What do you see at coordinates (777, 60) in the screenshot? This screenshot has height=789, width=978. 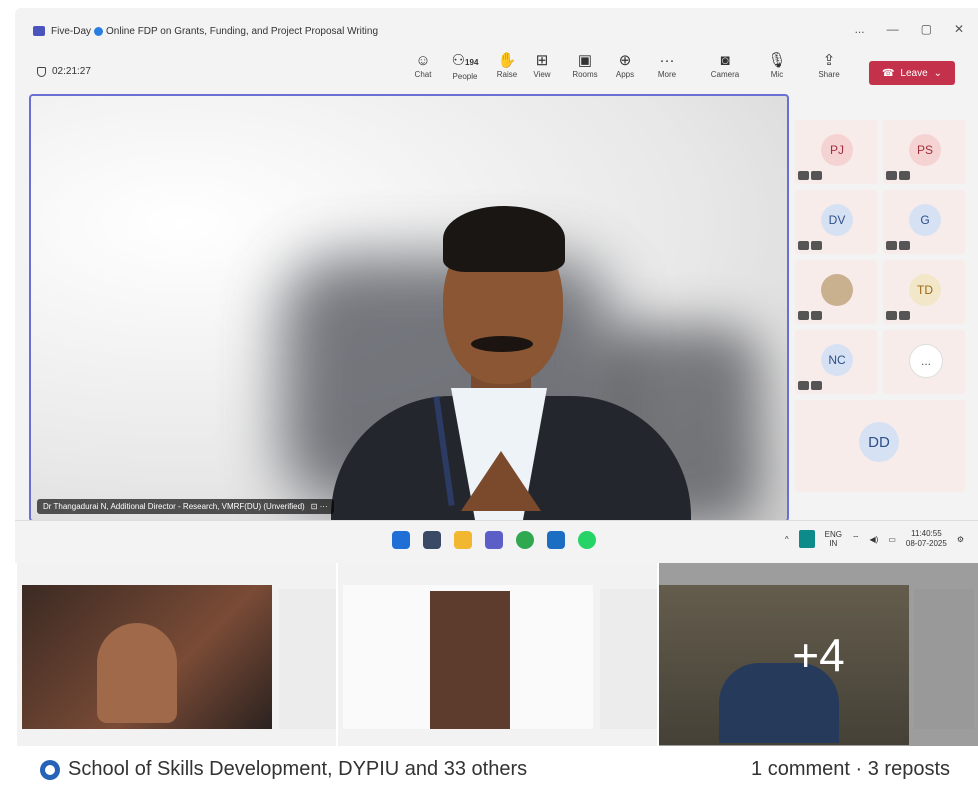 I see `mic-icon: 🎙` at bounding box center [777, 60].